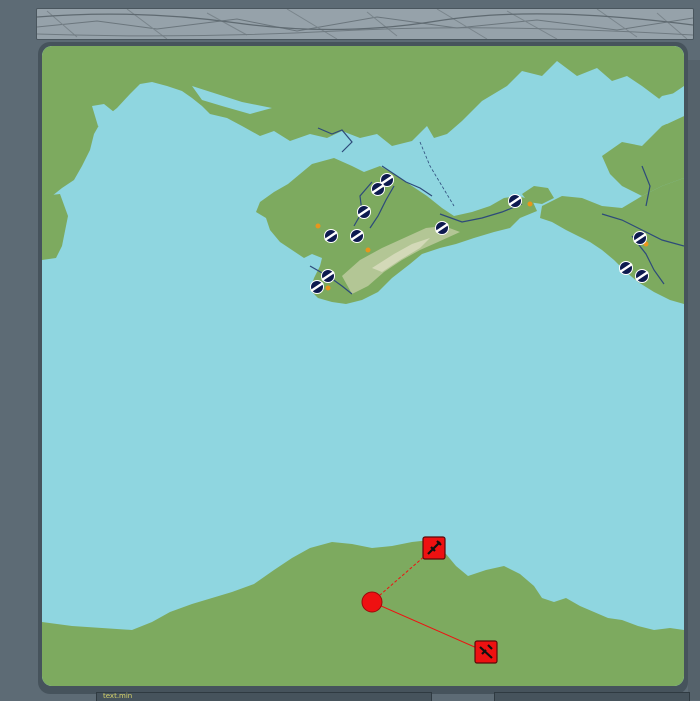 The width and height of the screenshot is (700, 701). What do you see at coordinates (118, 696) in the screenshot?
I see `status-field-text: text.min` at bounding box center [118, 696].